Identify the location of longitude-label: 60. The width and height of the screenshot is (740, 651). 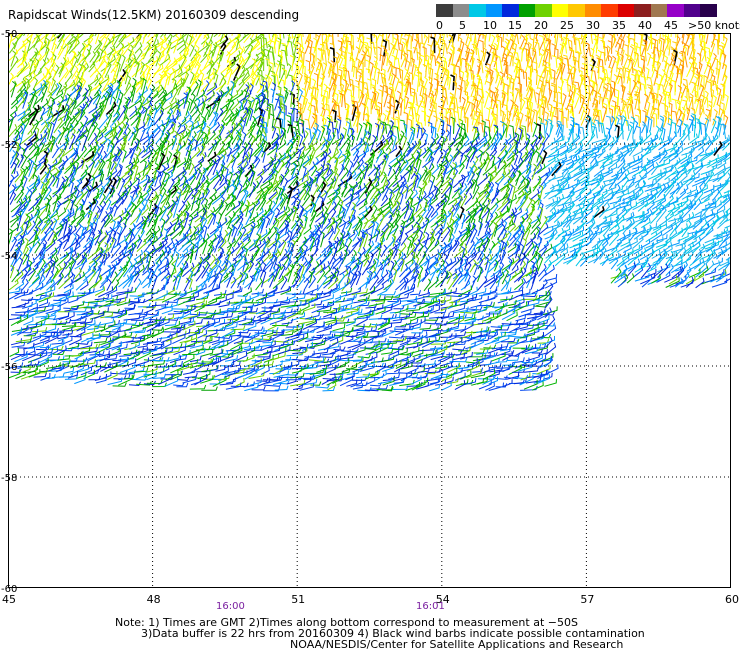
(732, 599).